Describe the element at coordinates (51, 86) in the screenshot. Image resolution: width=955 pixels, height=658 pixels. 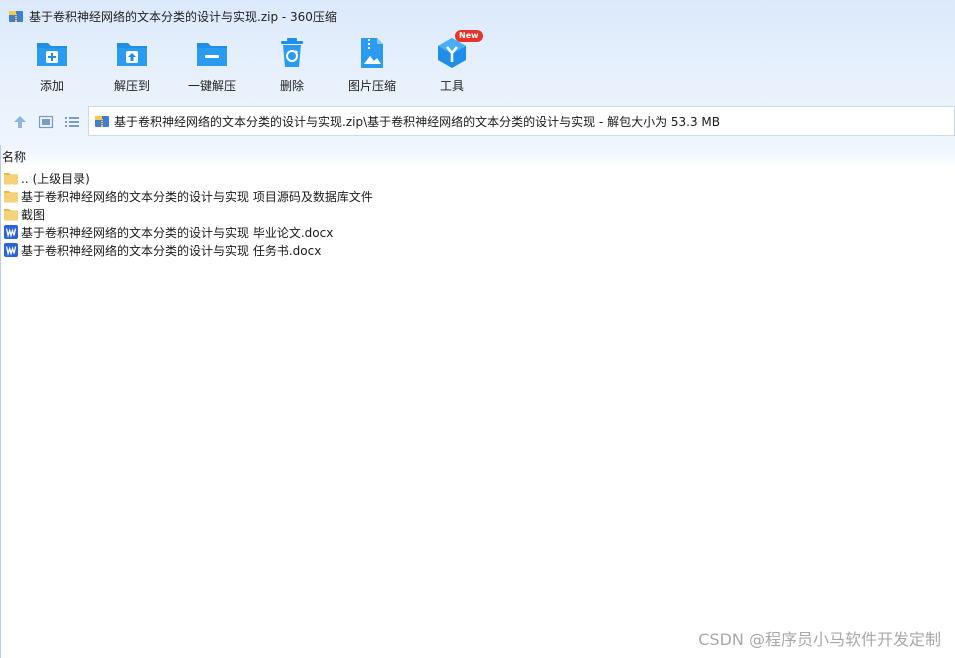
I see `add-label: 添加` at that location.